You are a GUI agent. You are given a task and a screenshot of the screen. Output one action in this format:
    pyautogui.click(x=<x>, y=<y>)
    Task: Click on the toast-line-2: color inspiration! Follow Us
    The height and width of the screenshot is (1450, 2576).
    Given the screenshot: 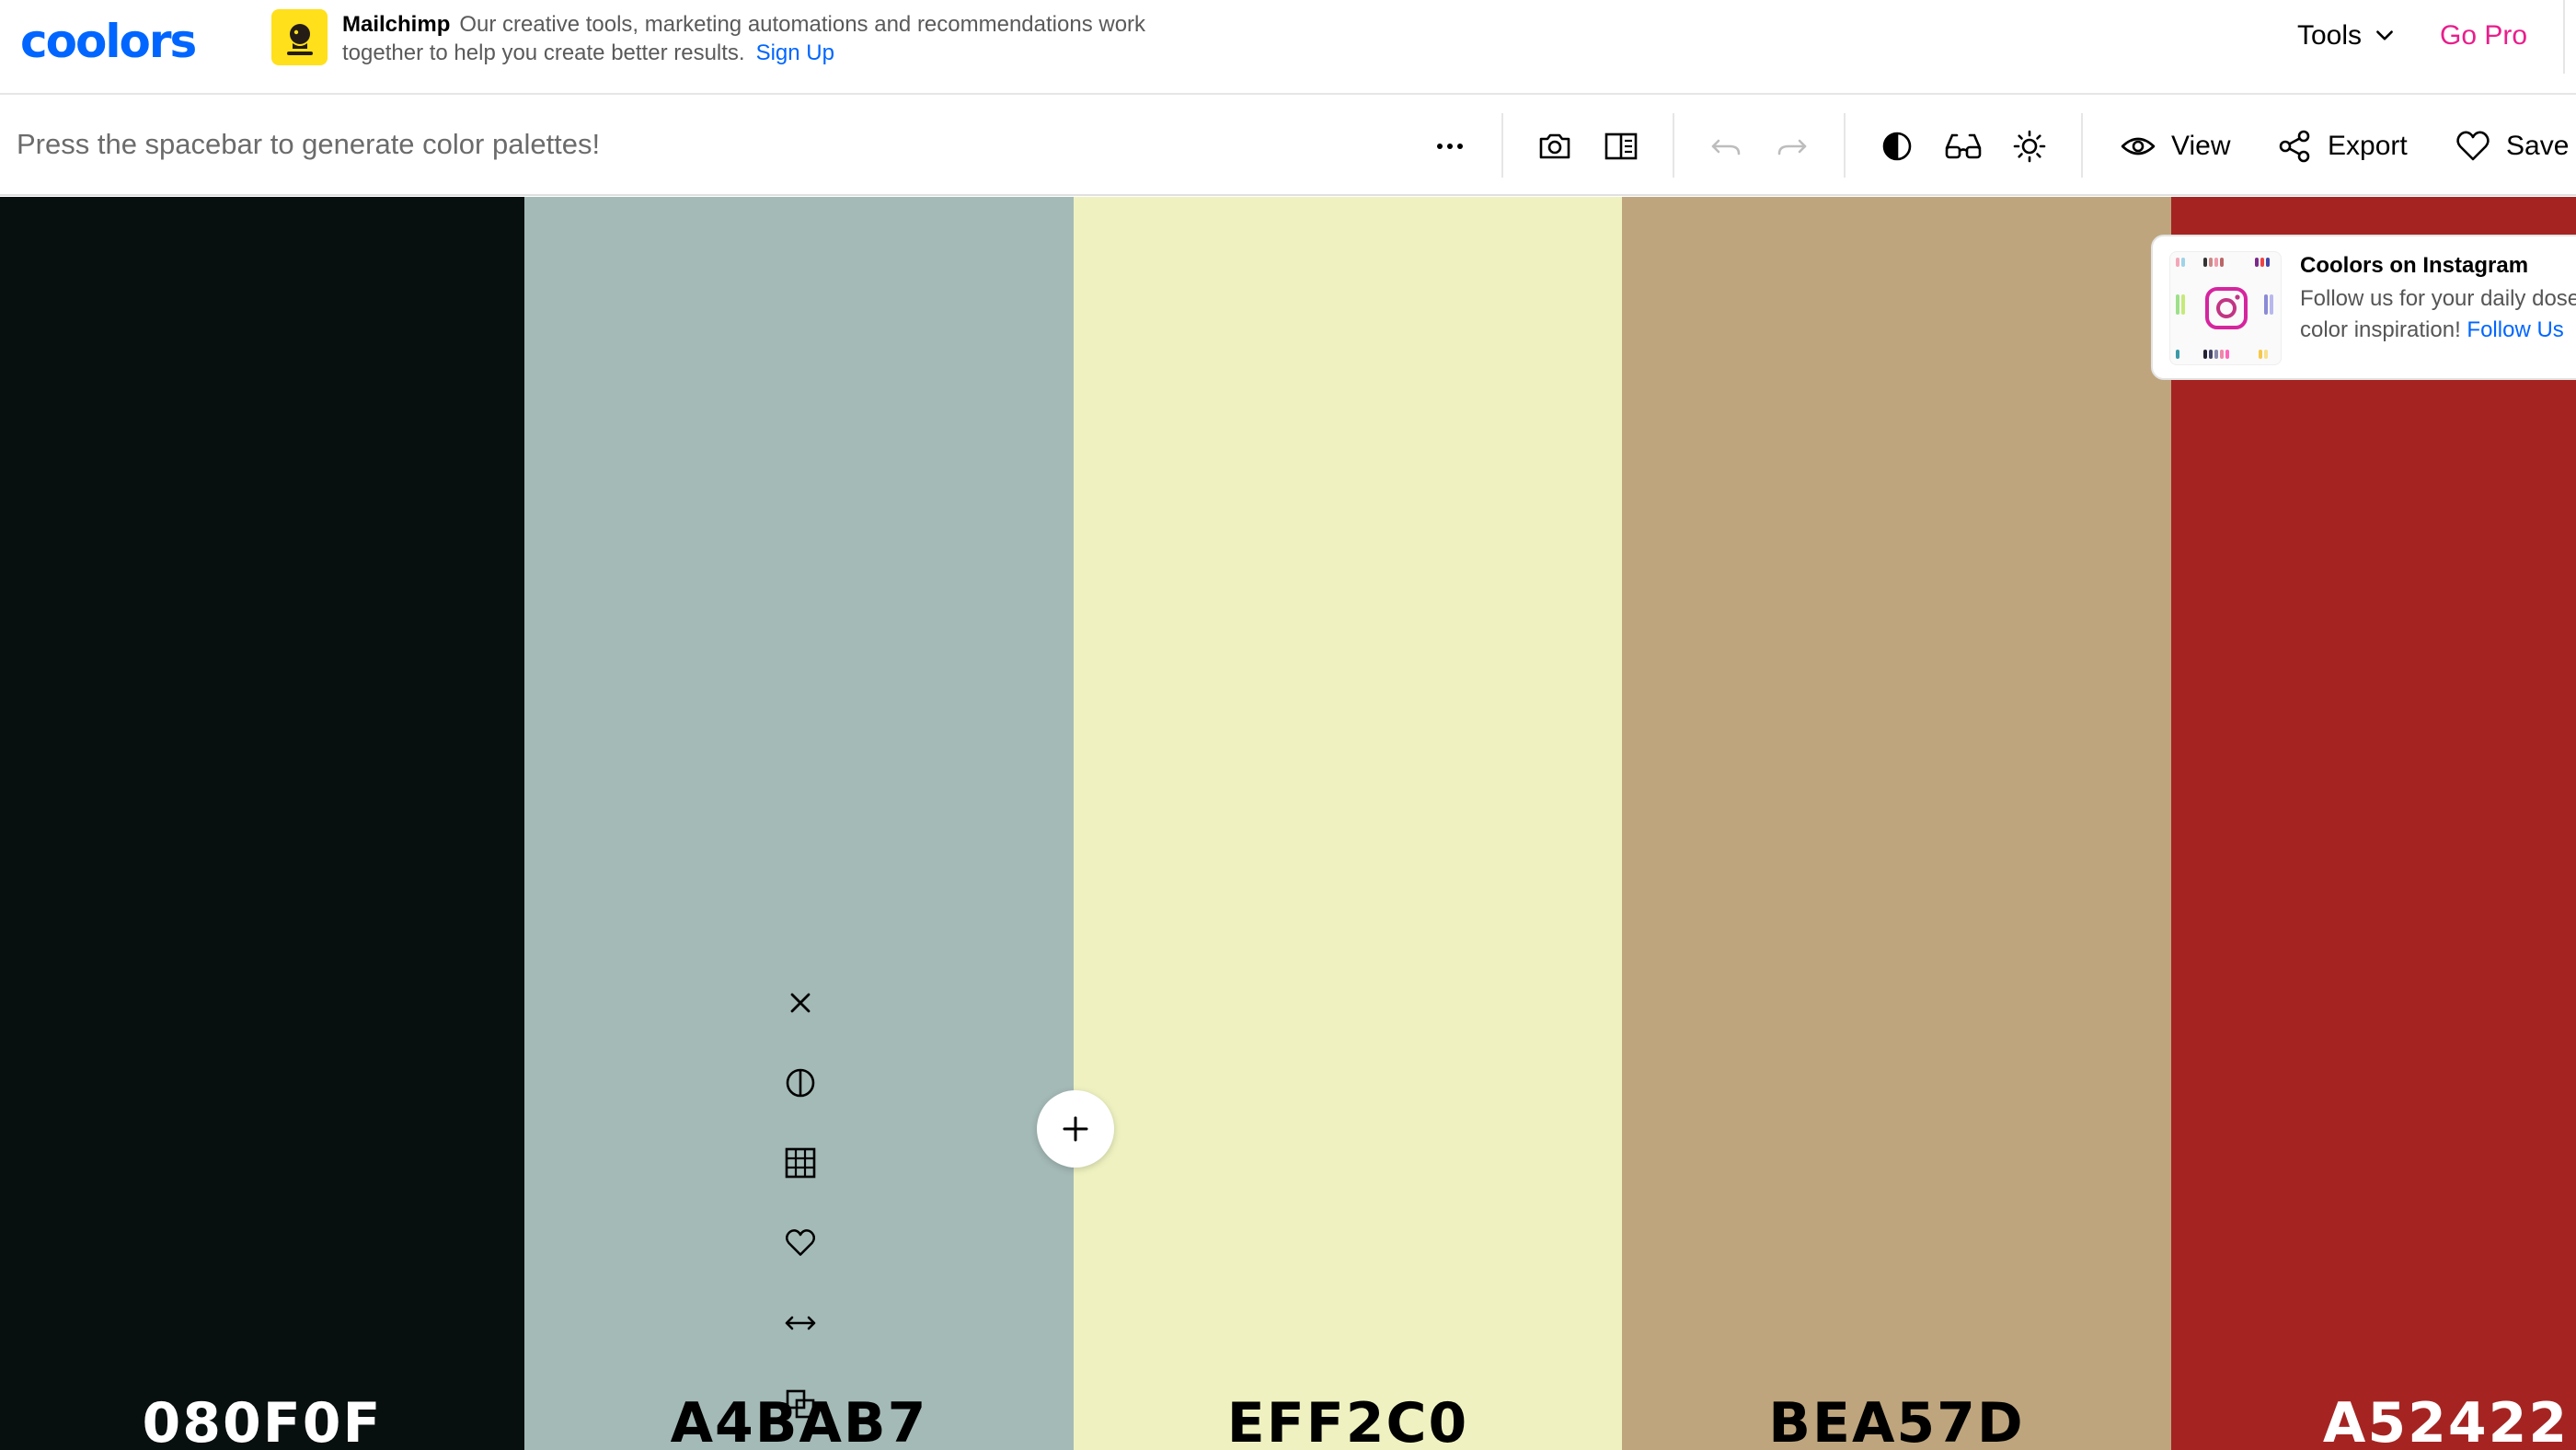 What is the action you would take?
    pyautogui.click(x=2438, y=330)
    